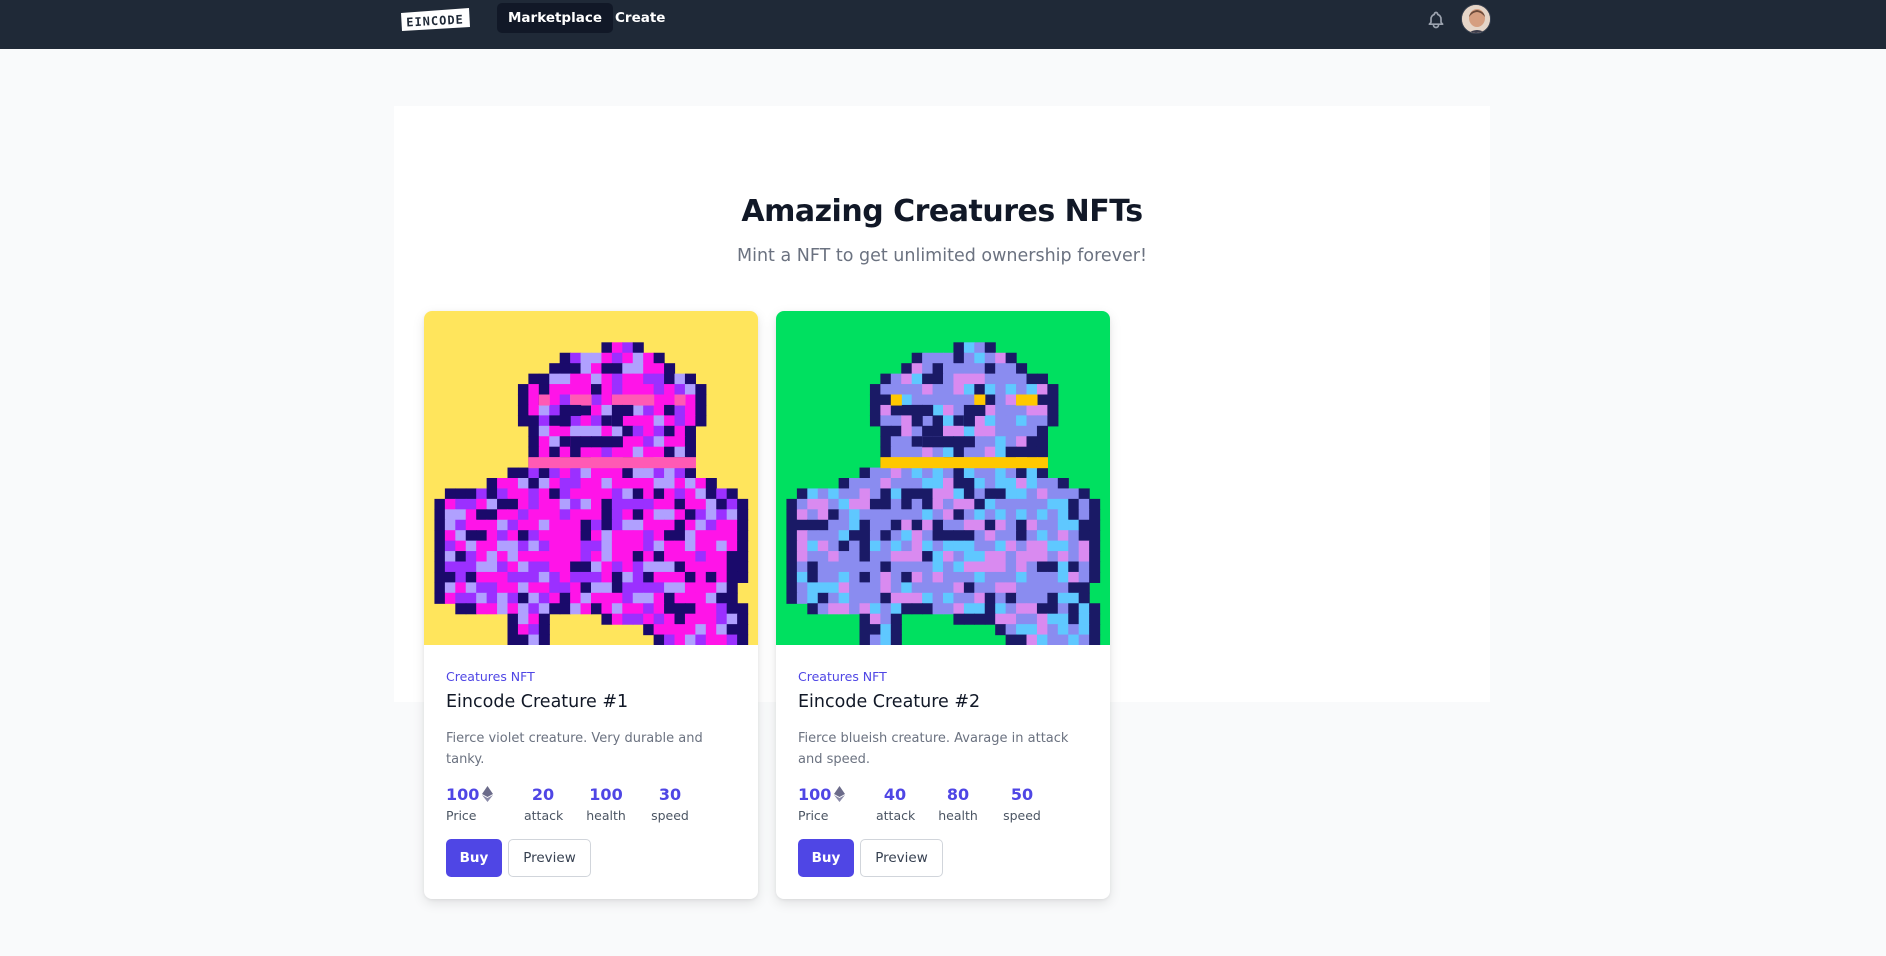  I want to click on avatar, so click(1476, 19).